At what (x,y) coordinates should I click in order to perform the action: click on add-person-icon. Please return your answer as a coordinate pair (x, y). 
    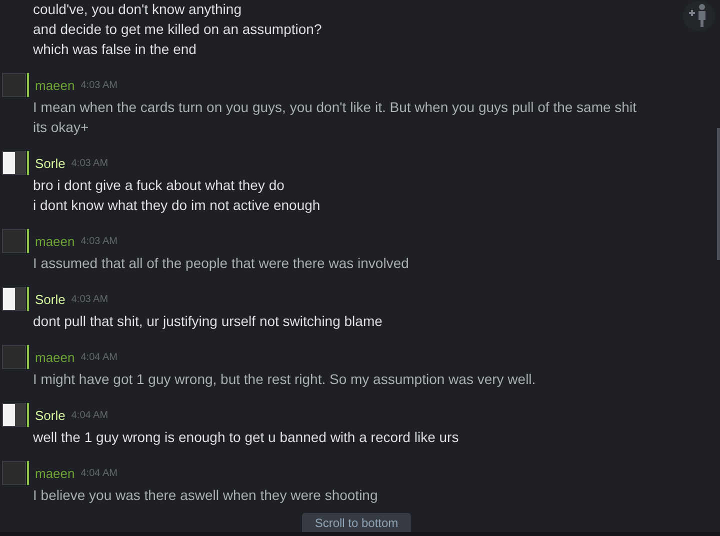
    Looking at the image, I should click on (699, 16).